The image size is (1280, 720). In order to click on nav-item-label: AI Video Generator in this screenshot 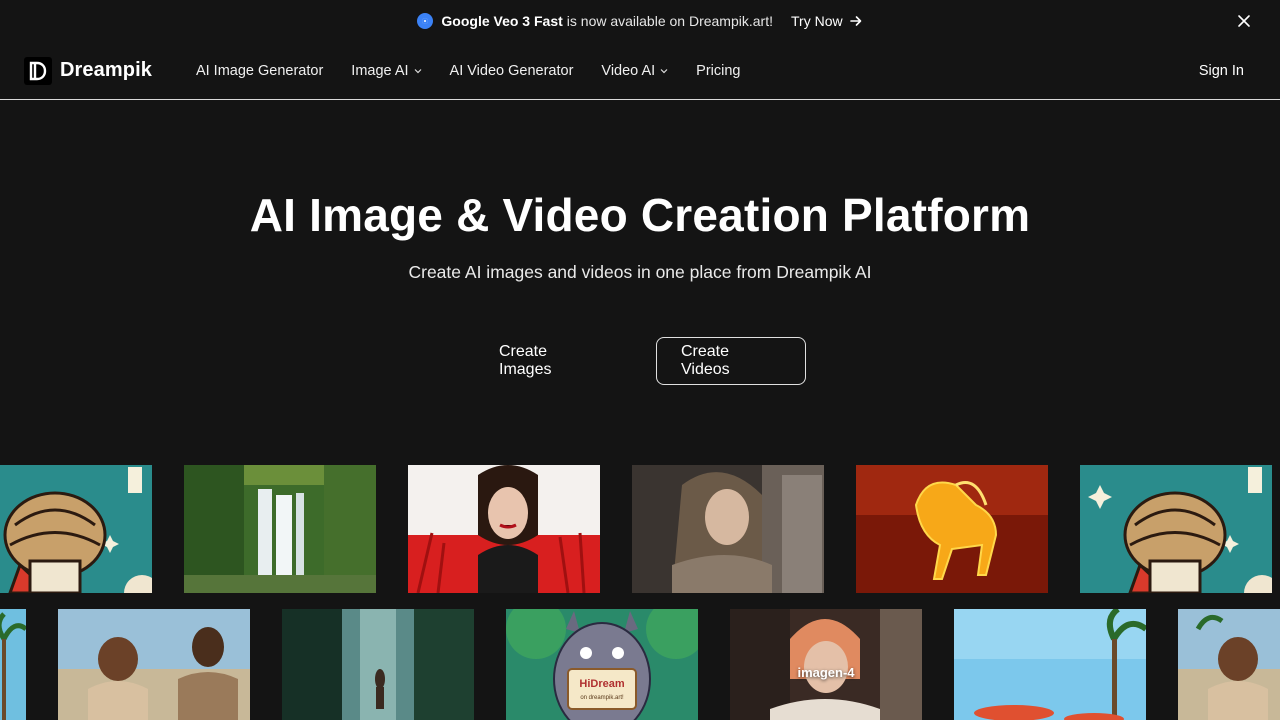, I will do `click(511, 70)`.